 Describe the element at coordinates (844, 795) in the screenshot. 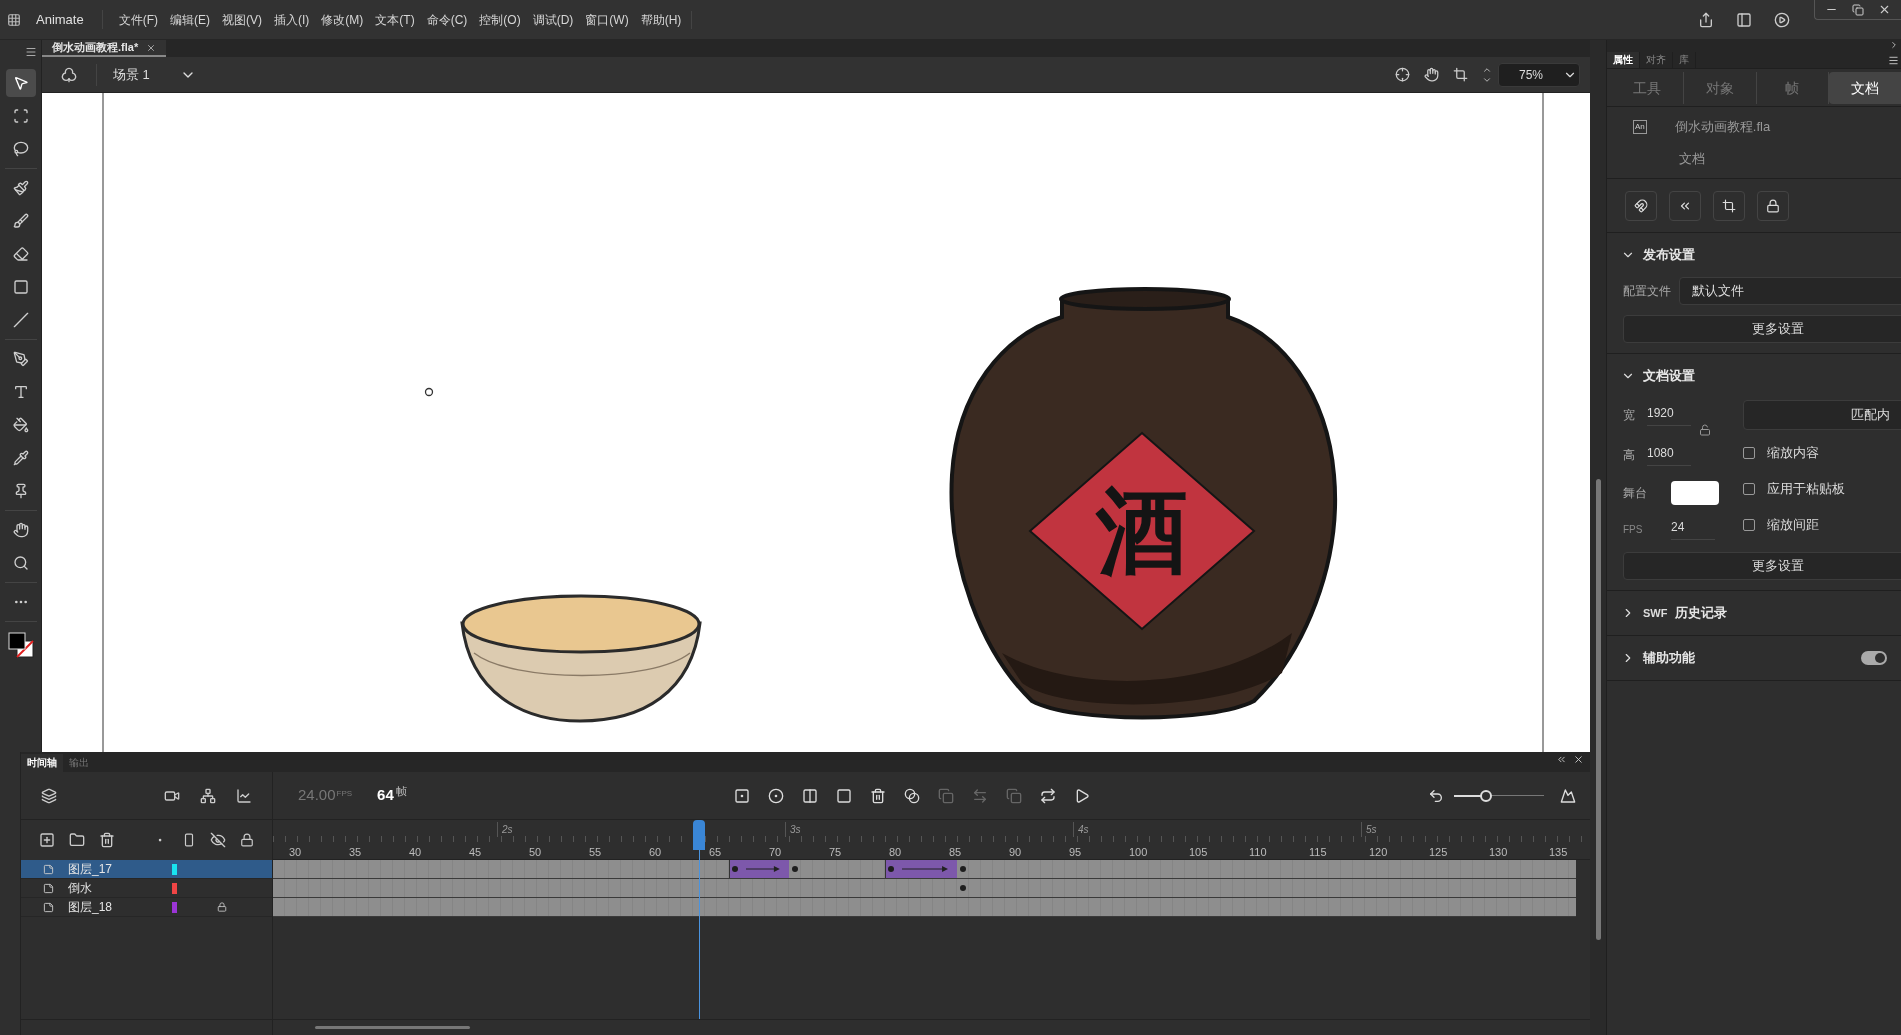

I see `auto-keyframe-icon` at that location.